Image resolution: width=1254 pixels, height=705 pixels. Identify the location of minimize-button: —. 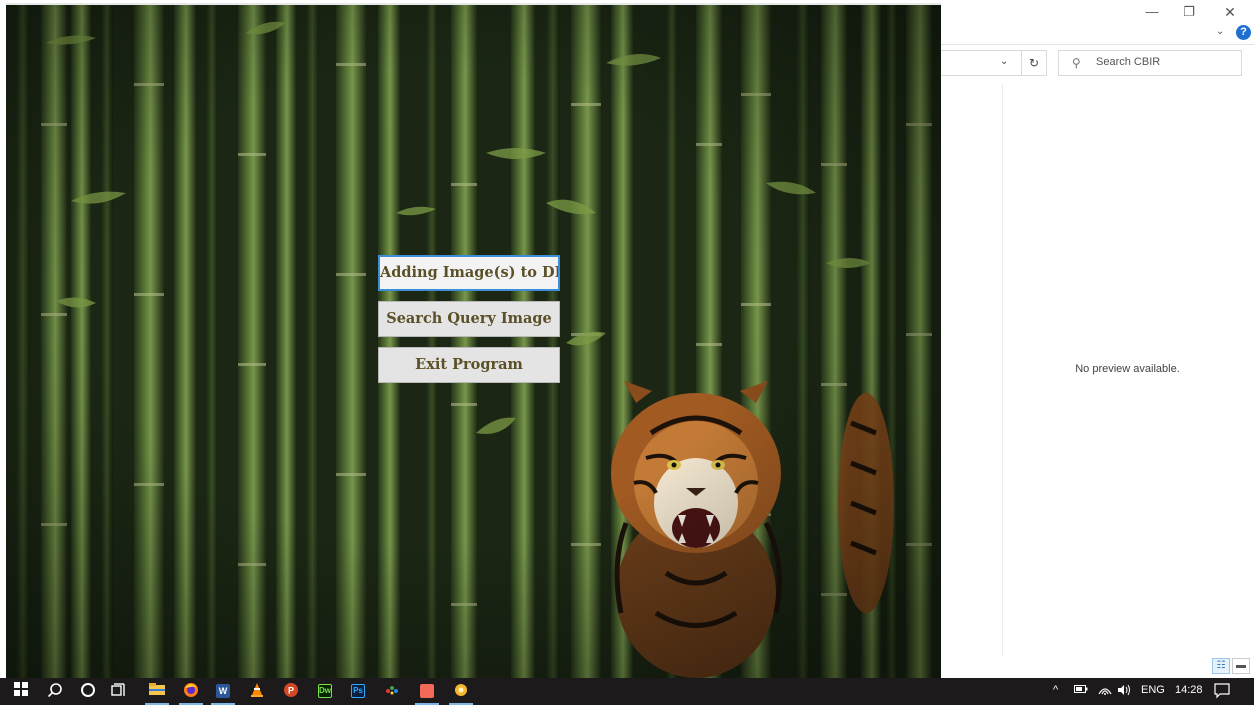
(1152, 12).